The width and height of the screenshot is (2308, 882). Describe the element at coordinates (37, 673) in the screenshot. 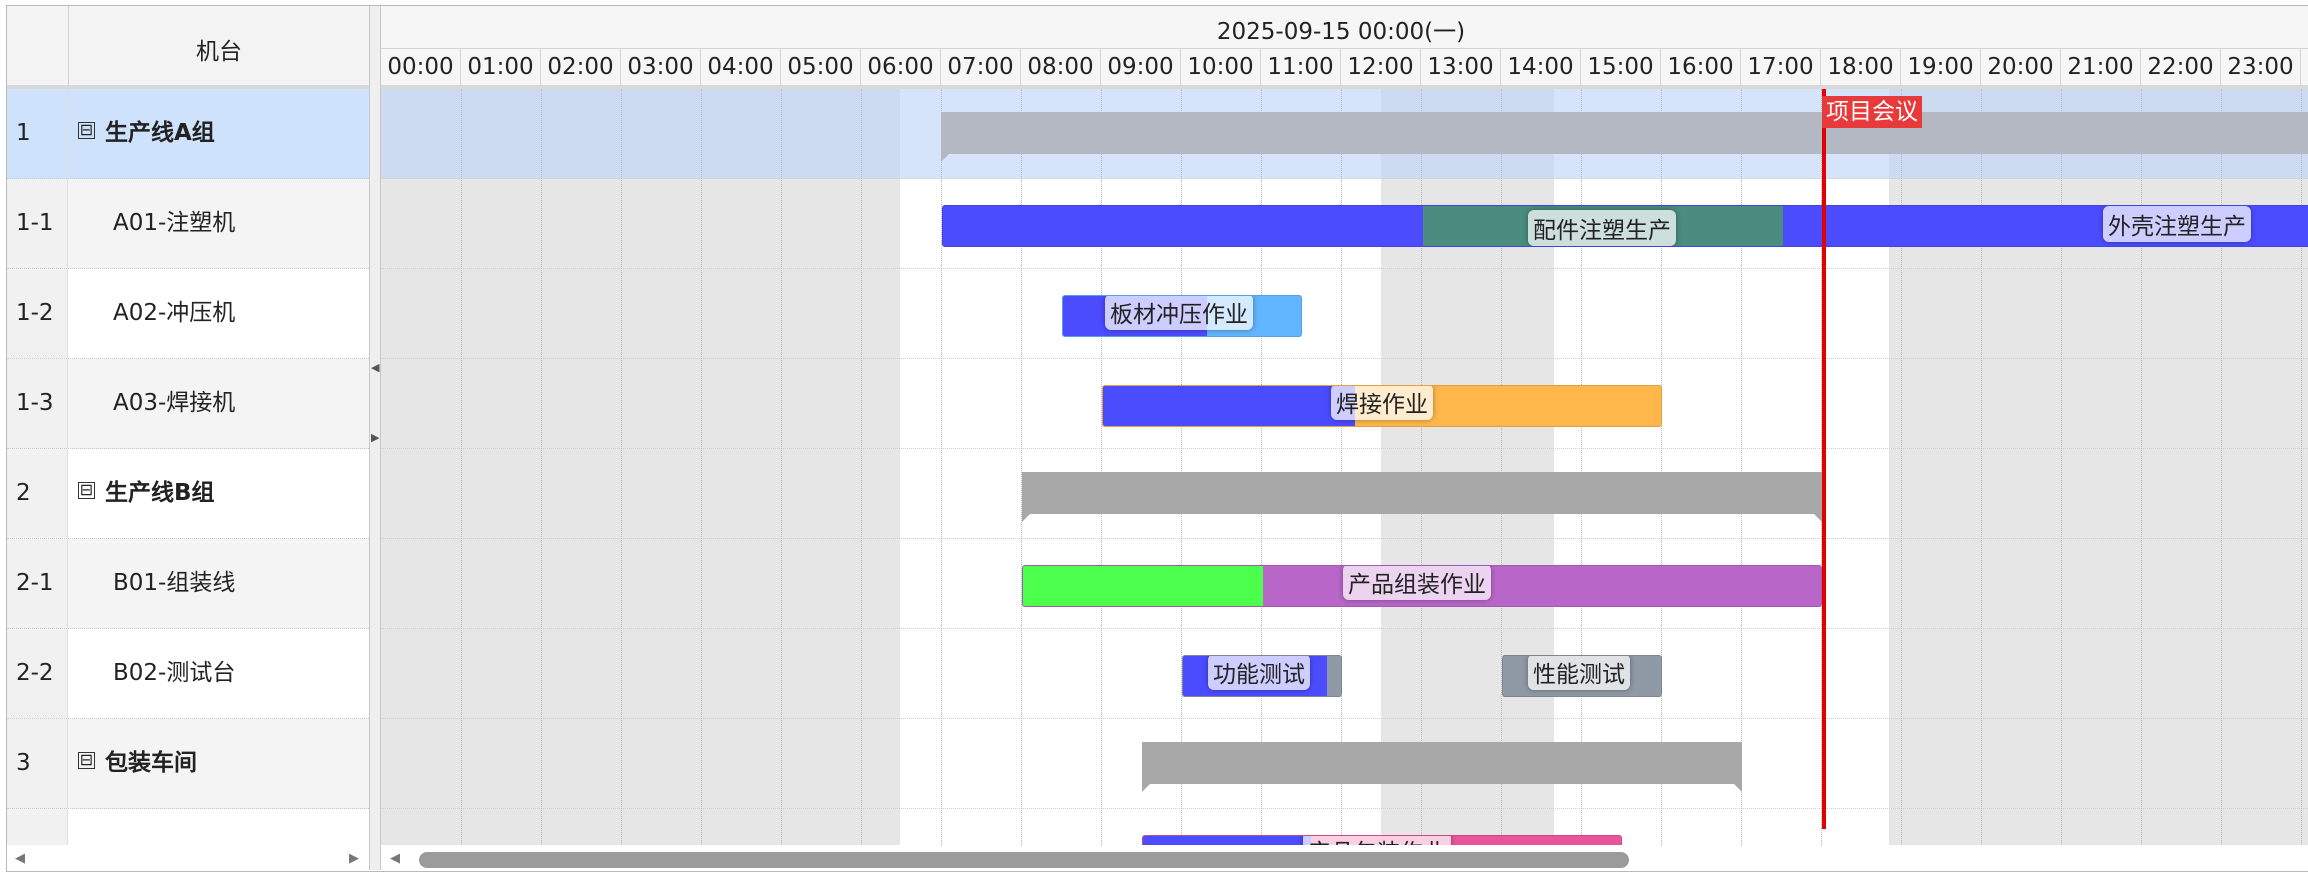

I see `row-number: 2-2` at that location.